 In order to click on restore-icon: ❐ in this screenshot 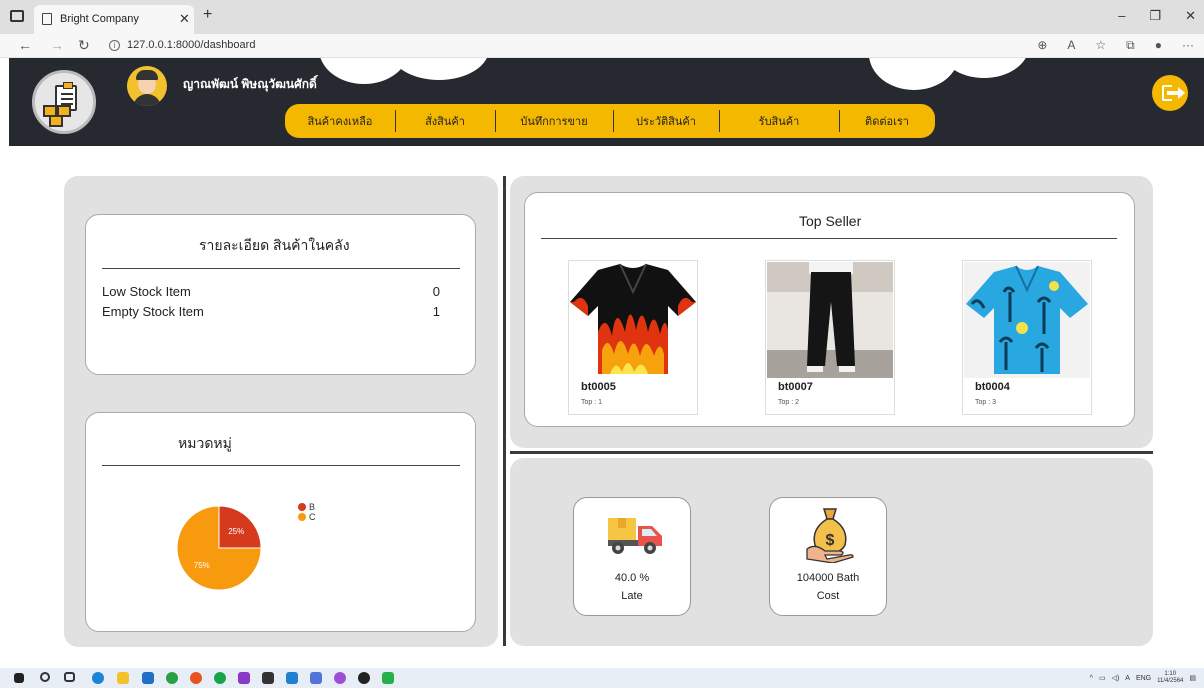, I will do `click(1155, 16)`.